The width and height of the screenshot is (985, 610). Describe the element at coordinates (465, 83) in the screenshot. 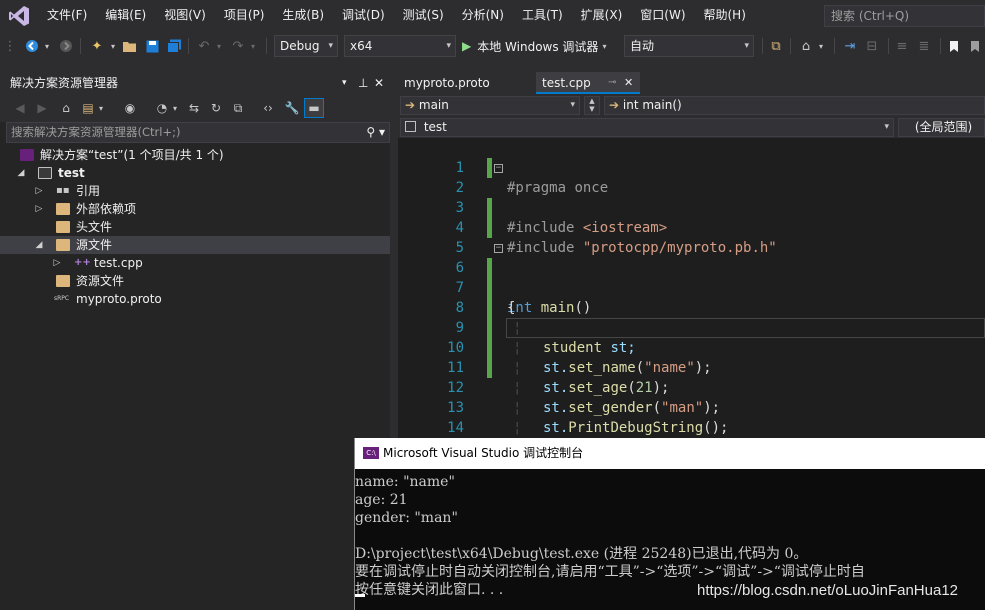

I see `tab-myproto-proto: myproto.proto` at that location.